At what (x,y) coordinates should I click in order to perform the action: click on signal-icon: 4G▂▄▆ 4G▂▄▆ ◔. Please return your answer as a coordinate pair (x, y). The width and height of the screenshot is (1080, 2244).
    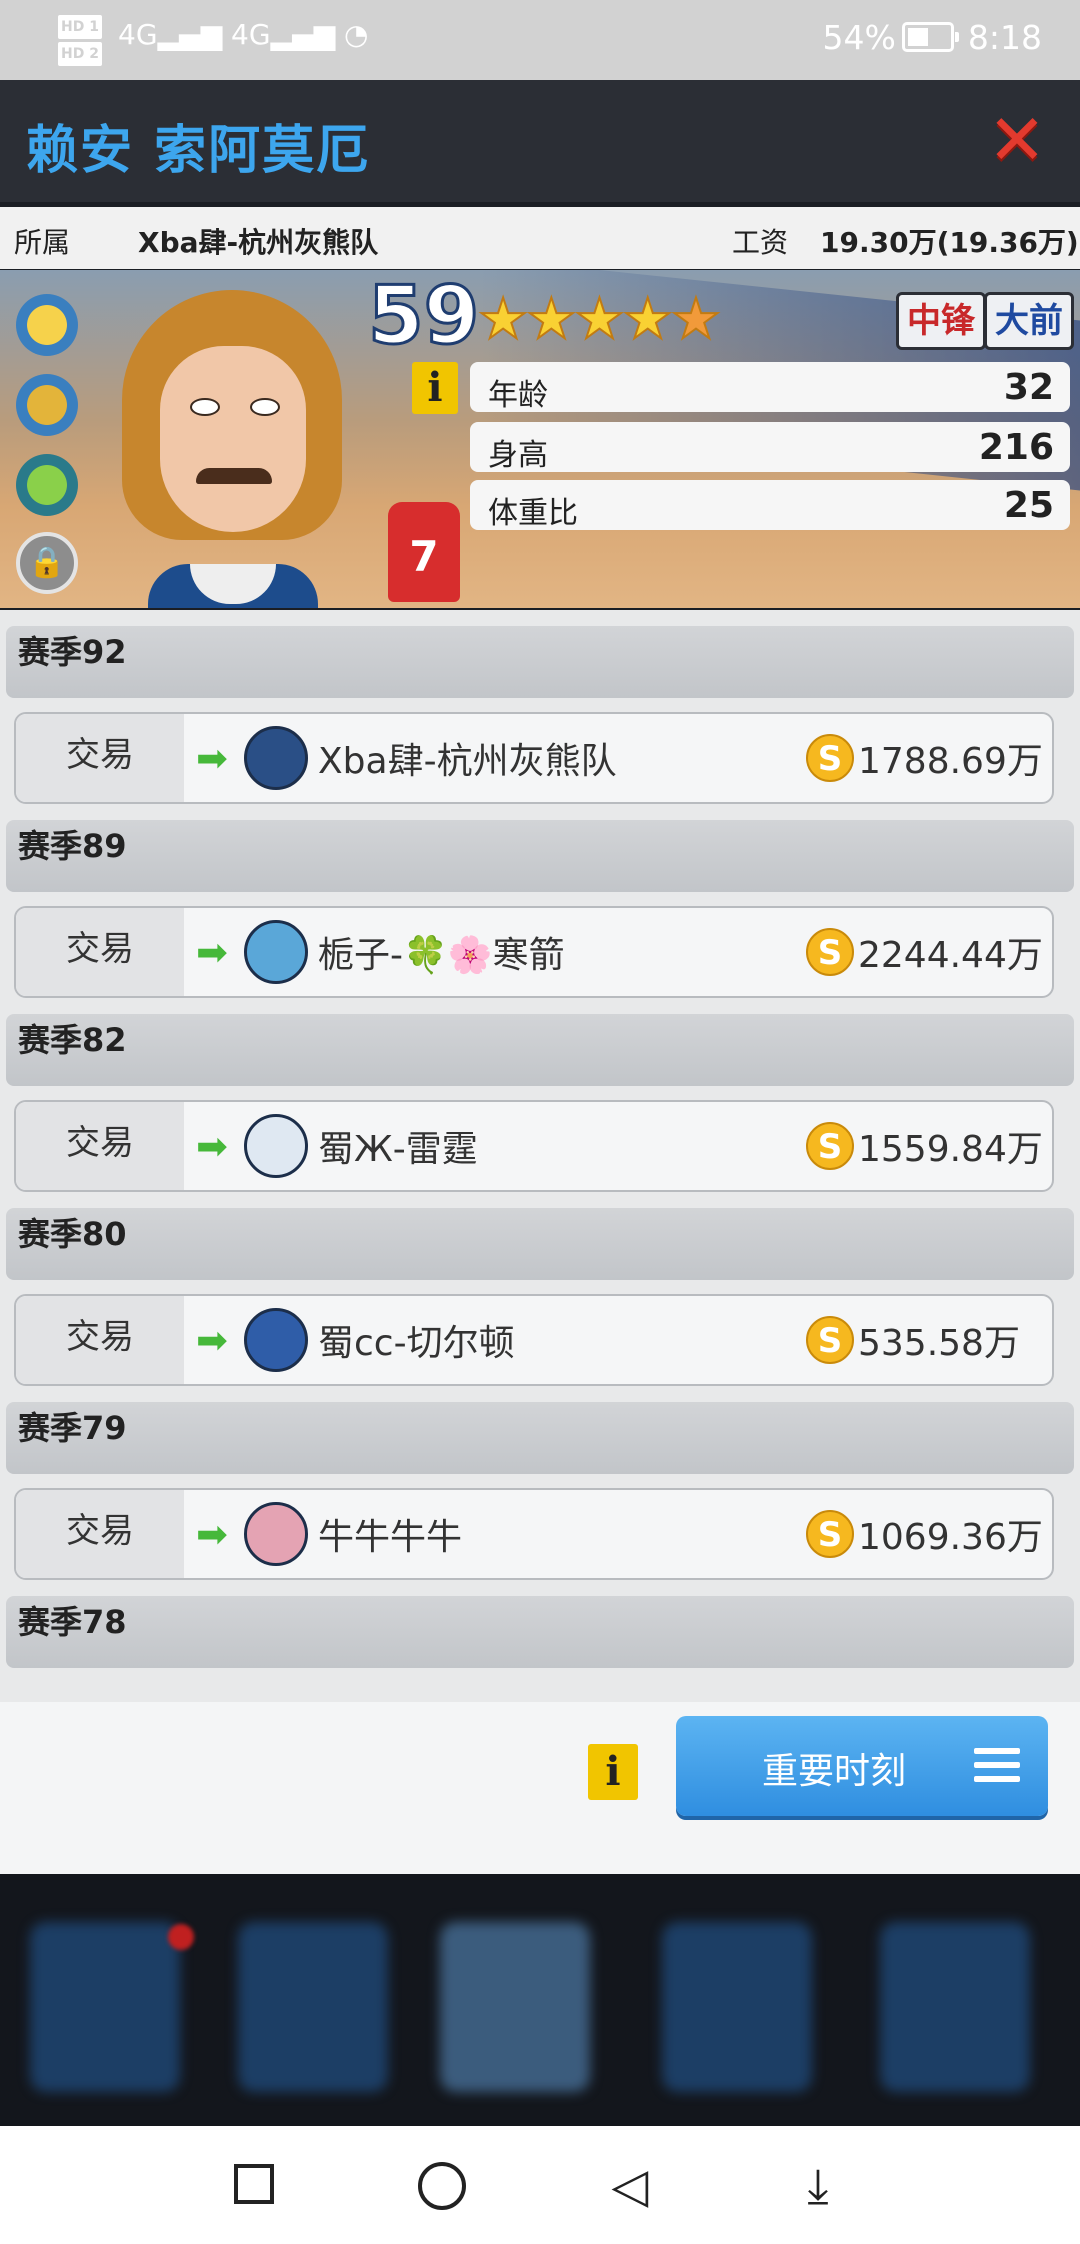
    Looking at the image, I should click on (243, 34).